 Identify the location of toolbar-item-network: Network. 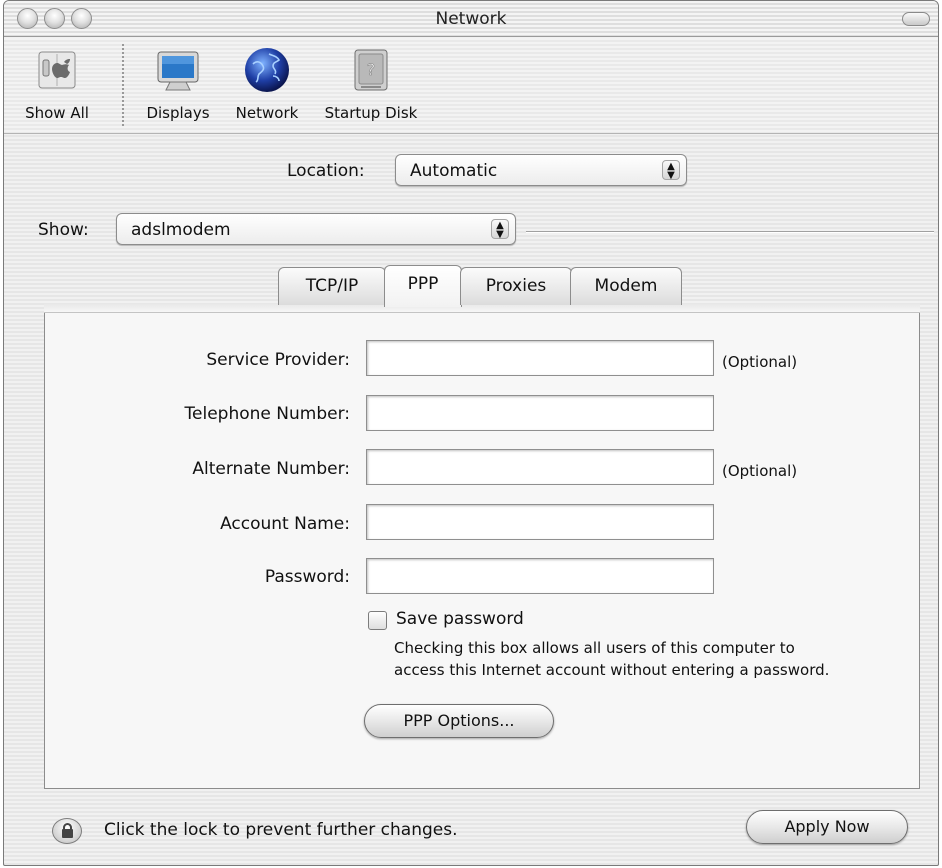
(267, 84).